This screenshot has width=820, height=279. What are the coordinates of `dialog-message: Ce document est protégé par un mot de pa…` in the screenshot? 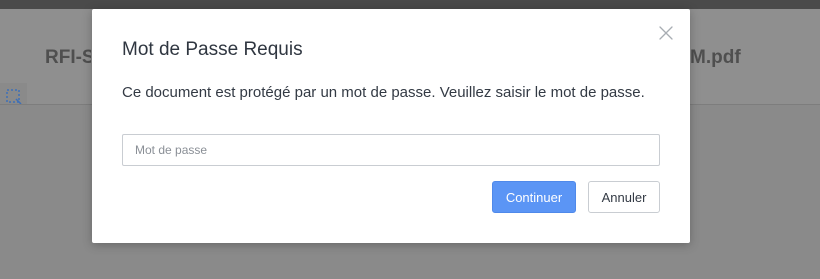 It's located at (383, 92).